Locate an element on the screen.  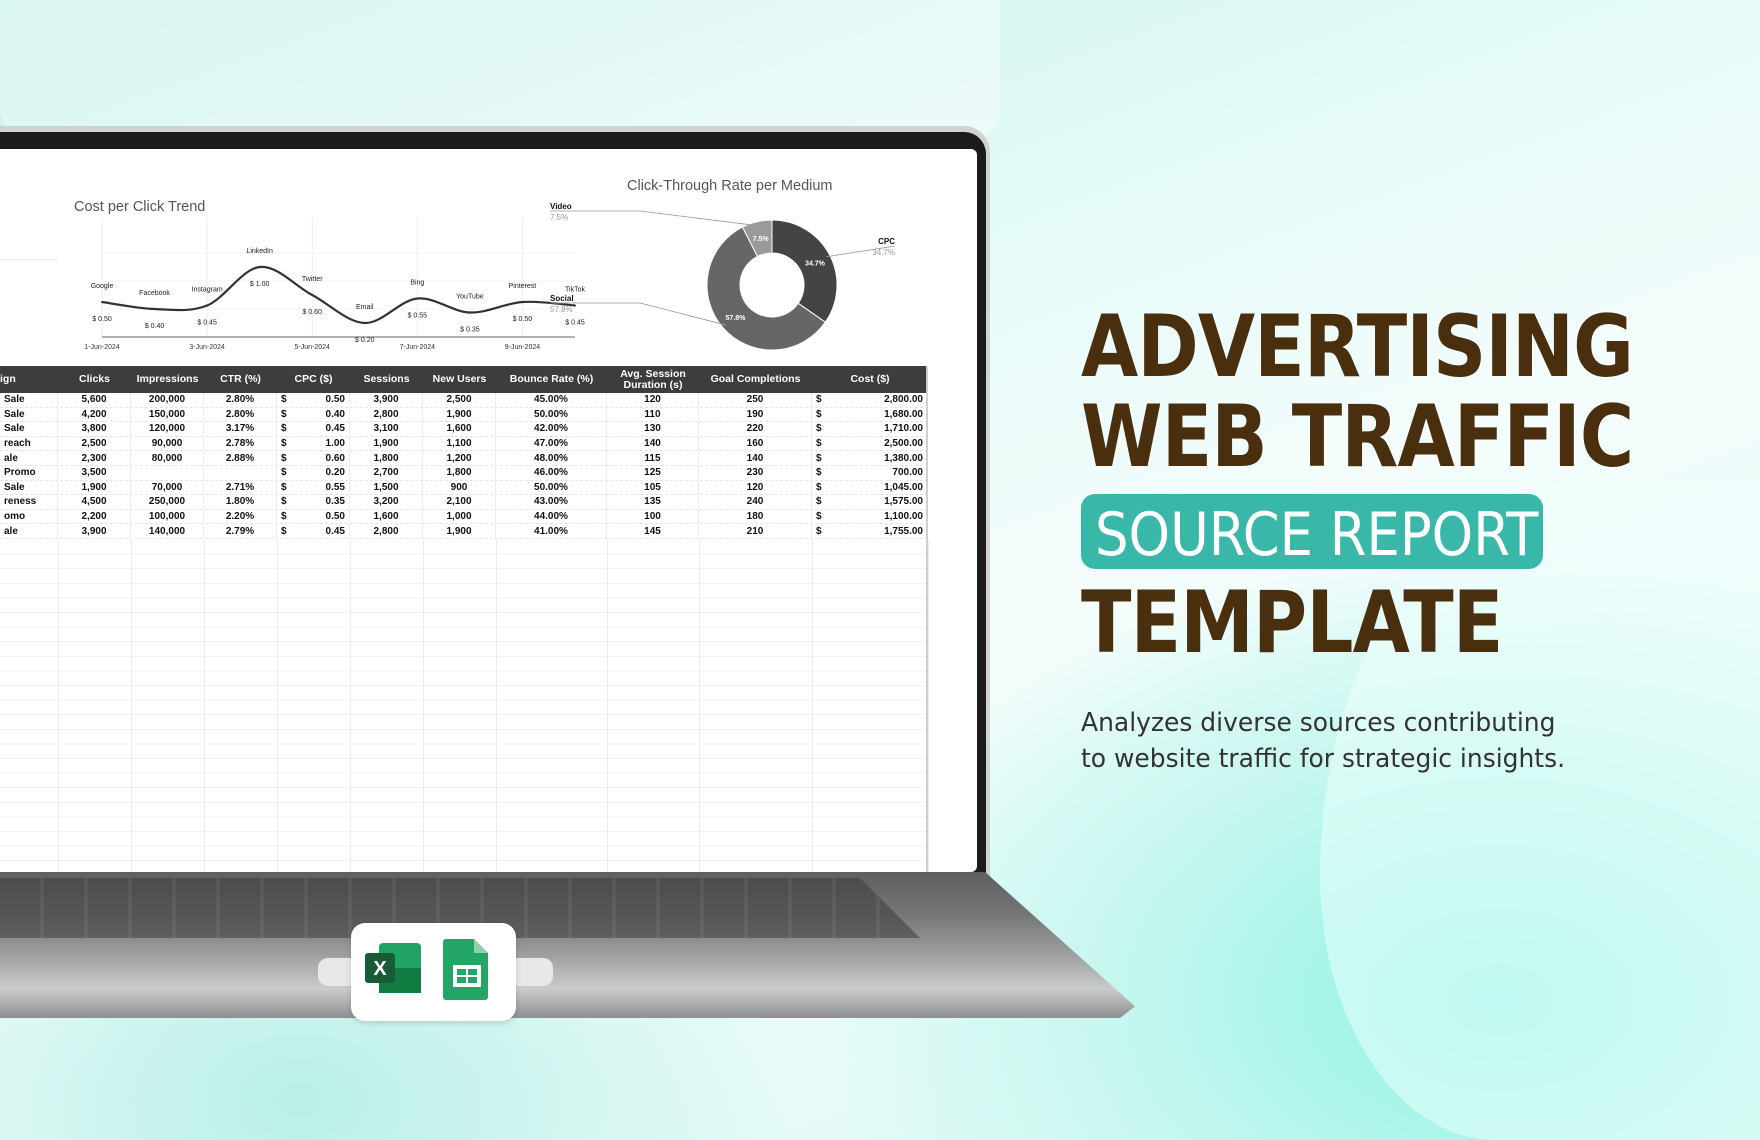
table-cell: reach is located at coordinates (29, 443).